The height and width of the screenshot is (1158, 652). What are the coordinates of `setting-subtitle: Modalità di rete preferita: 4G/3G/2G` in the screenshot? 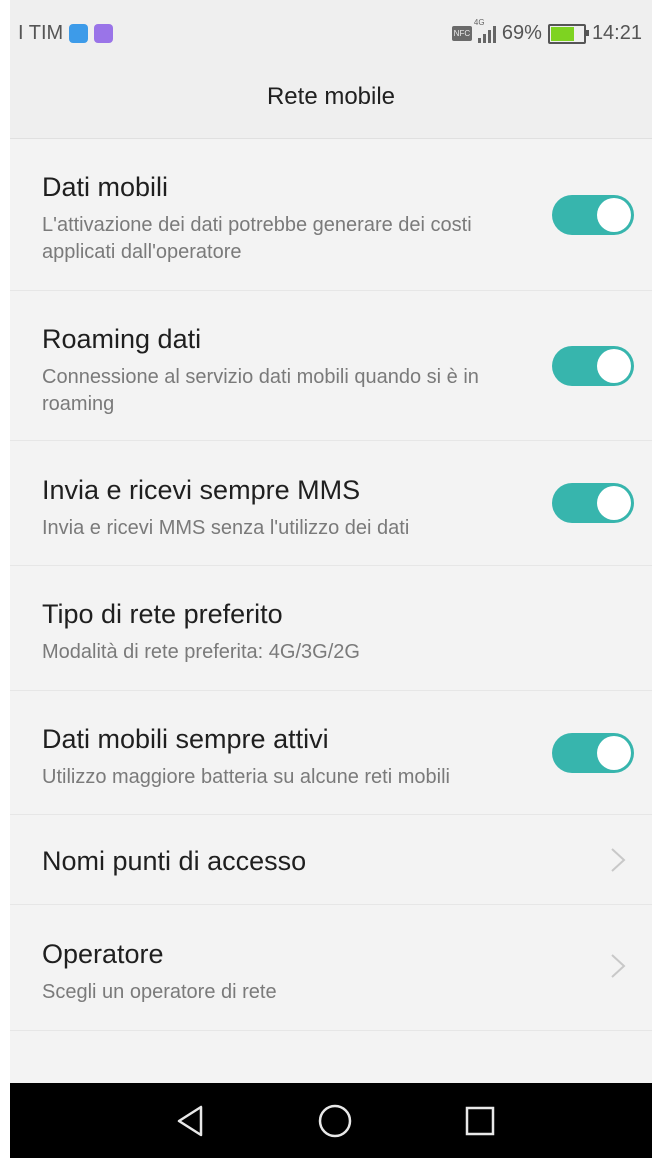 It's located at (201, 652).